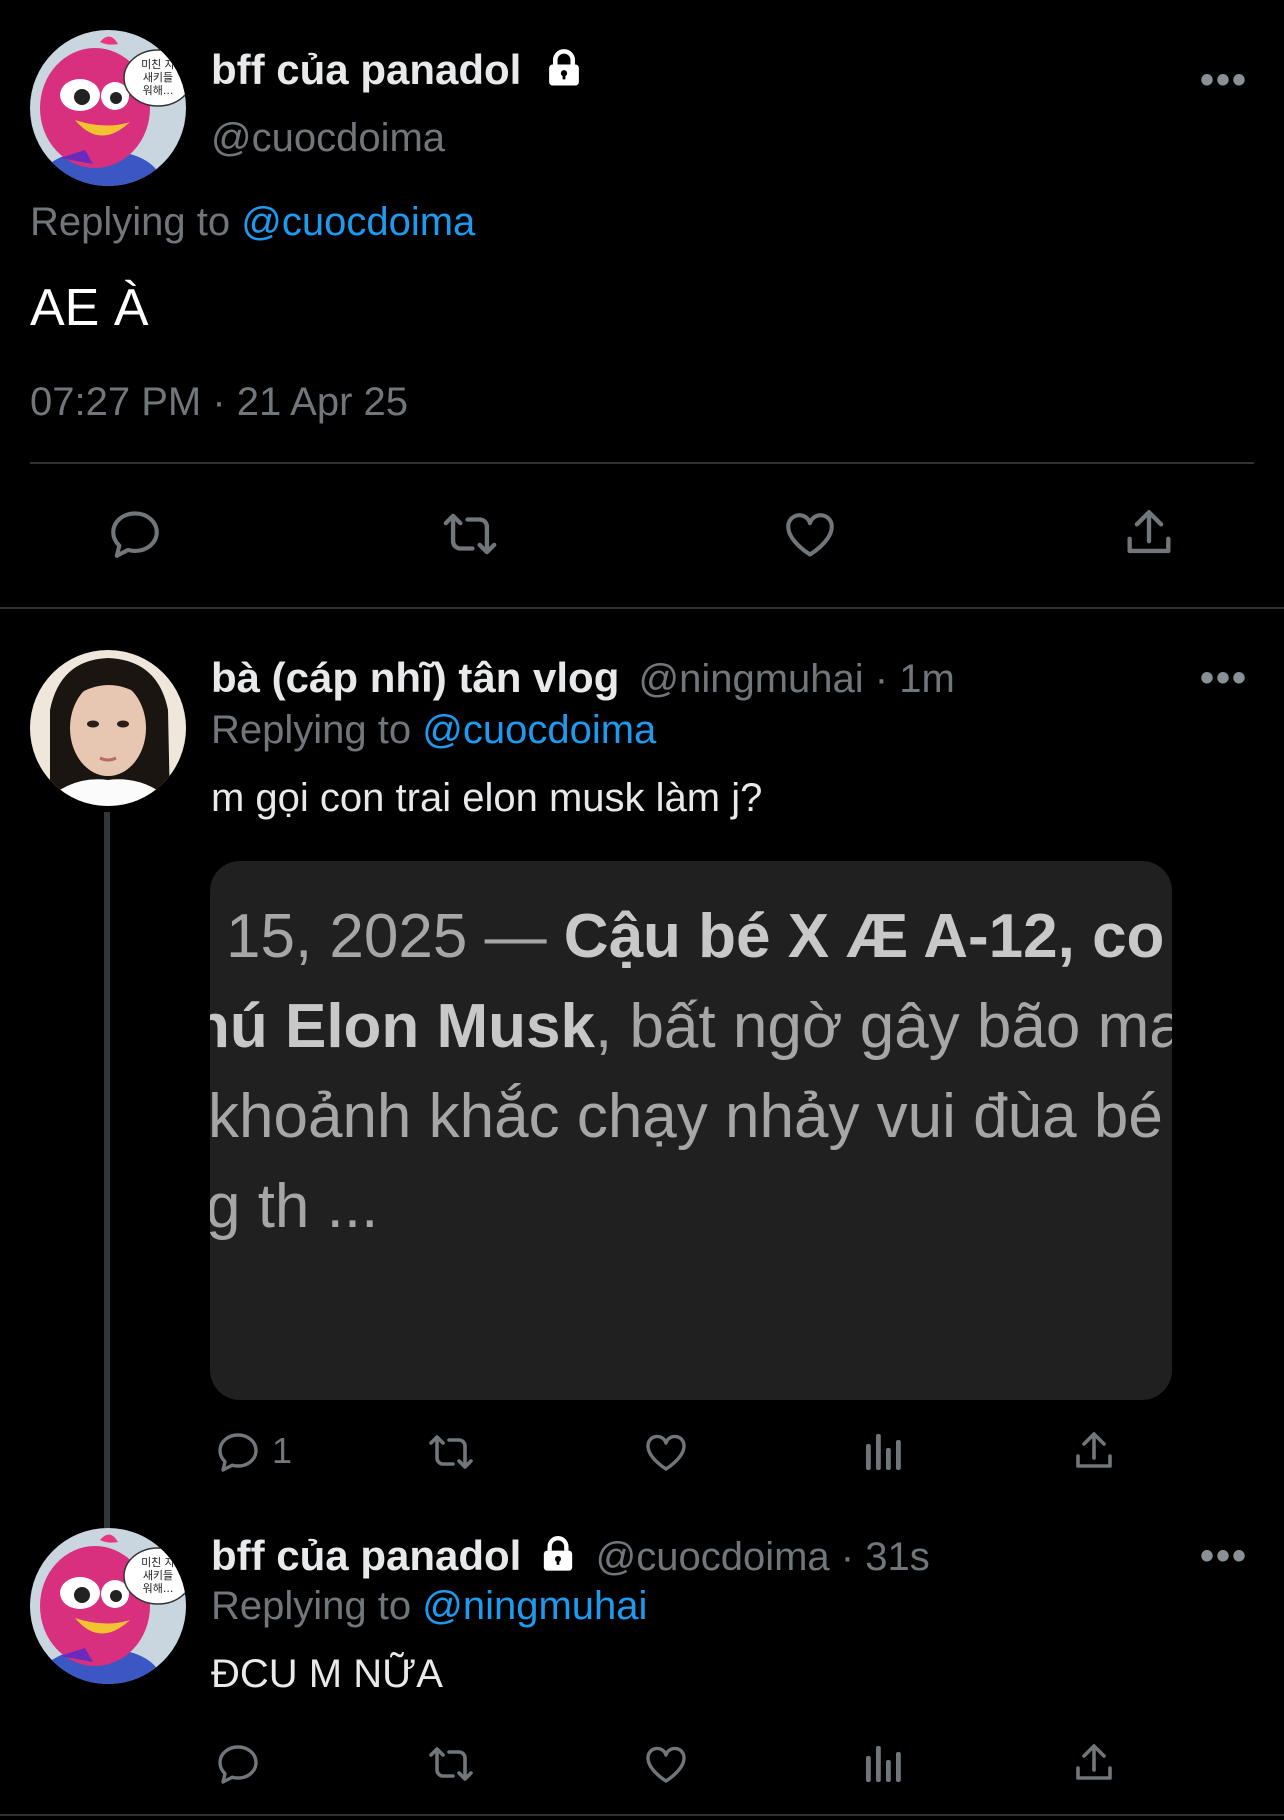 This screenshot has width=1284, height=1820. Describe the element at coordinates (219, 402) in the screenshot. I see `timestamp: 07:27 PM · 21 Apr 25` at that location.